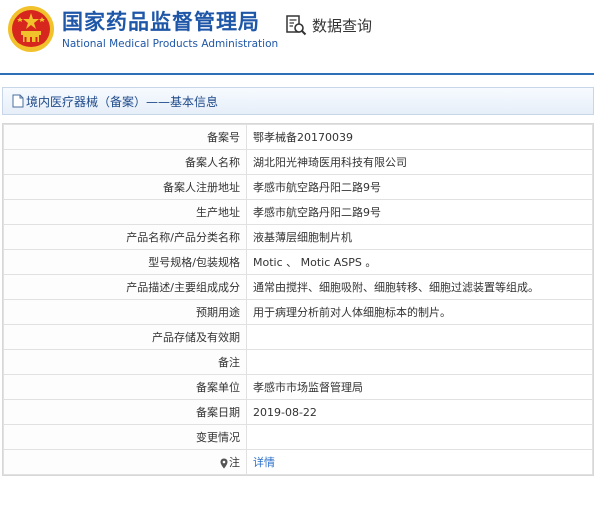 The height and width of the screenshot is (511, 594). What do you see at coordinates (125, 462) in the screenshot?
I see `note-label-cell: 注` at bounding box center [125, 462].